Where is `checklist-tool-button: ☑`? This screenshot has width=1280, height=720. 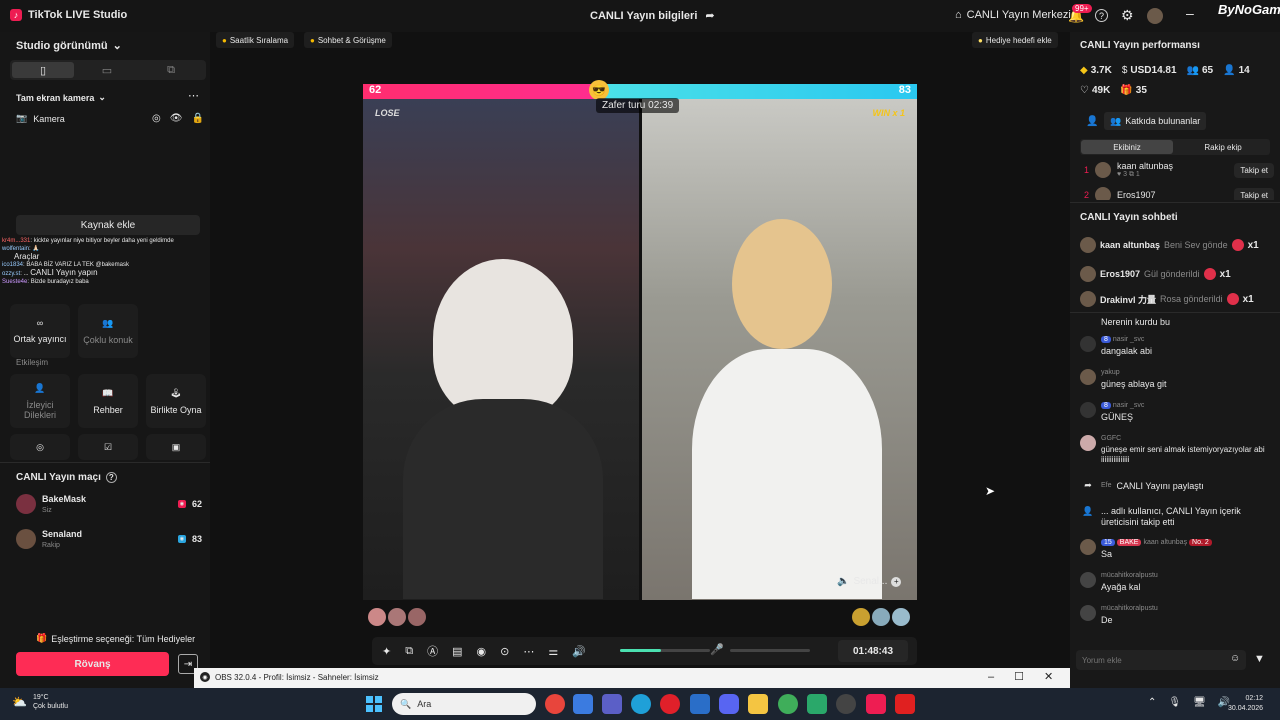 checklist-tool-button: ☑ is located at coordinates (108, 447).